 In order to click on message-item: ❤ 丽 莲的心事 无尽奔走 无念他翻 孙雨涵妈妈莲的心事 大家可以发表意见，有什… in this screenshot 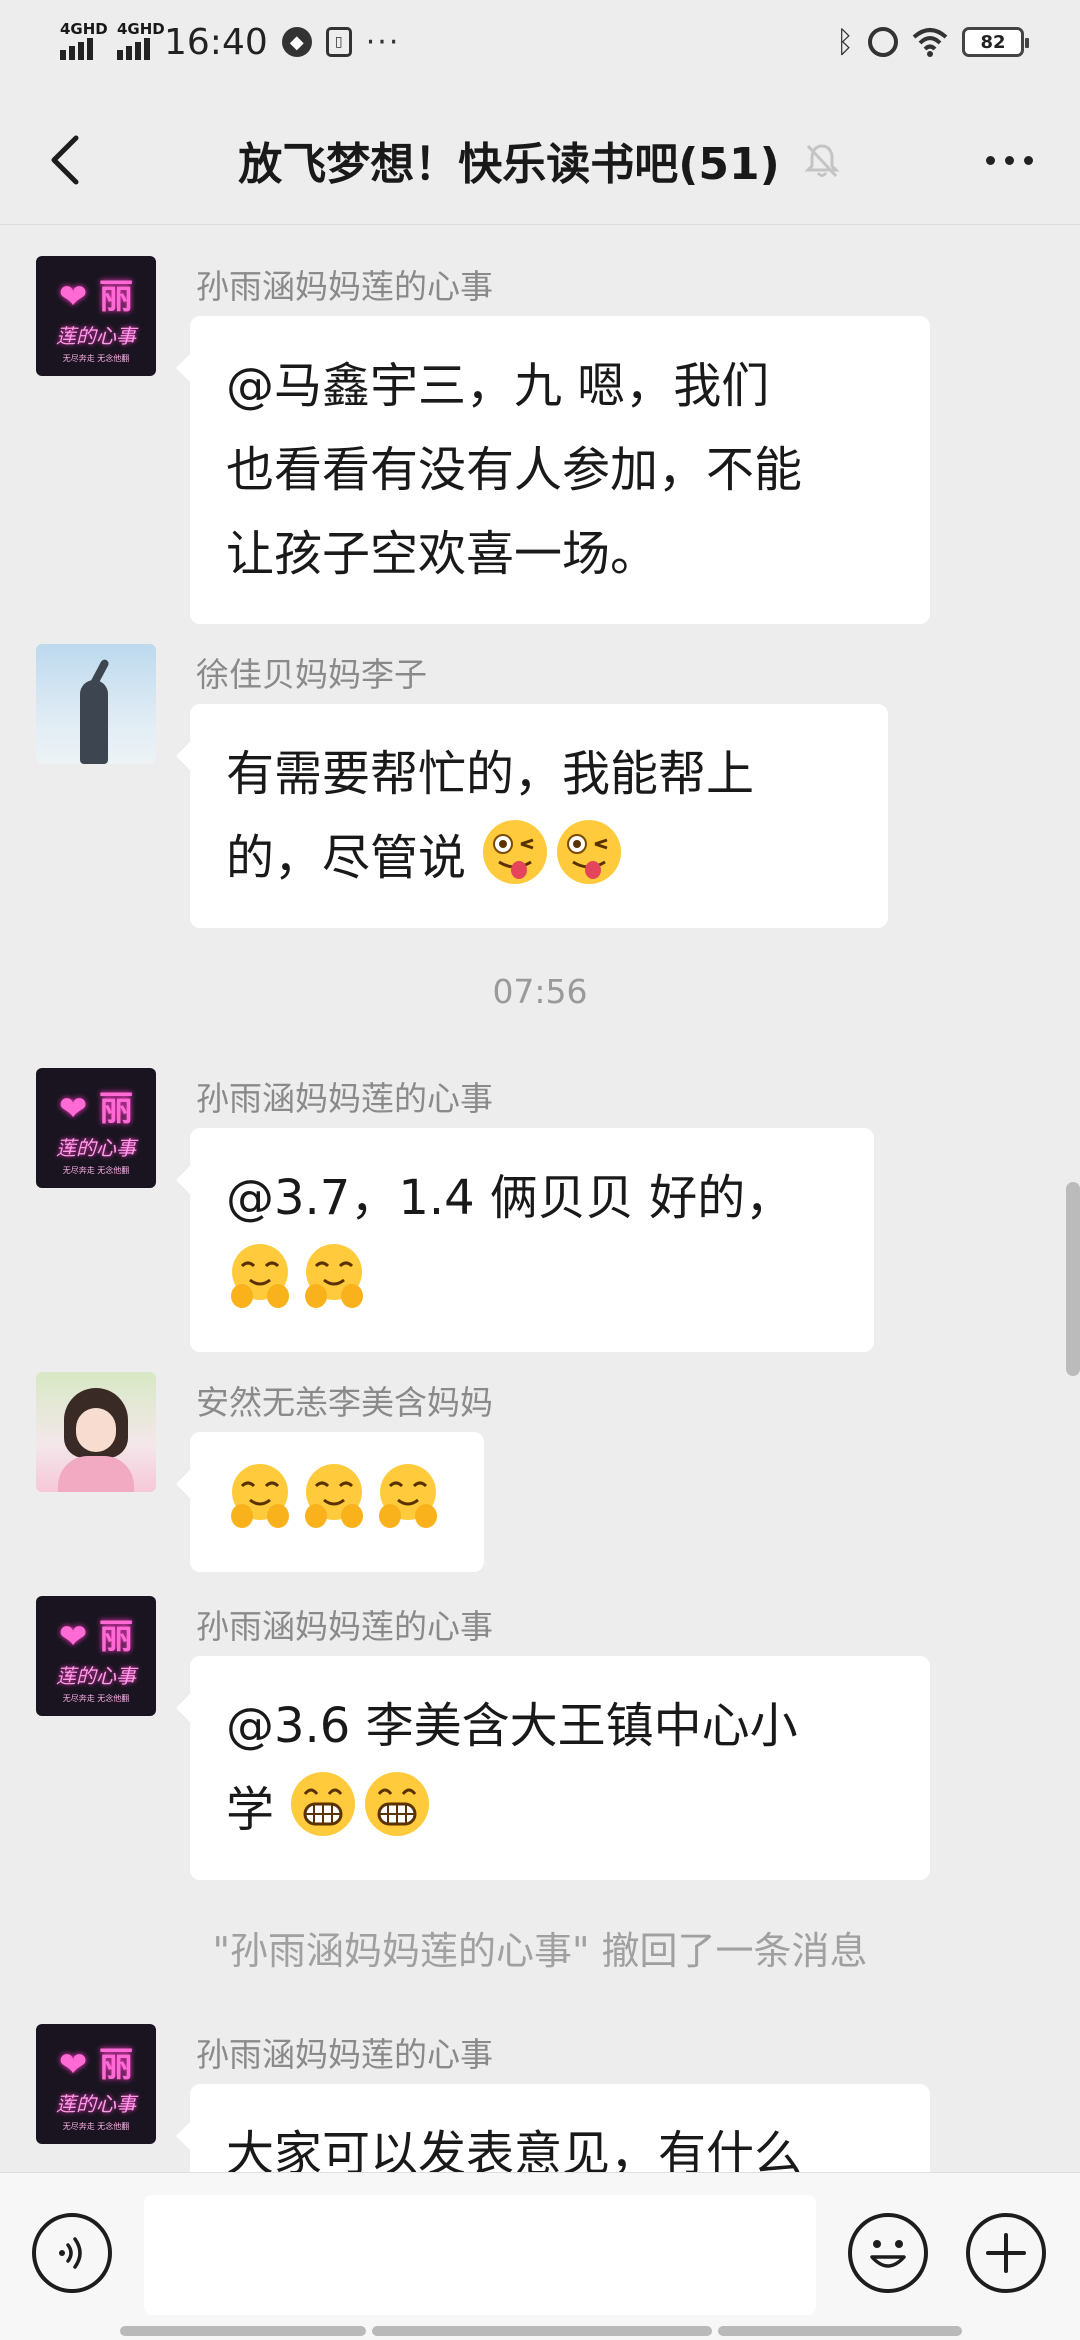, I will do `click(540, 2098)`.